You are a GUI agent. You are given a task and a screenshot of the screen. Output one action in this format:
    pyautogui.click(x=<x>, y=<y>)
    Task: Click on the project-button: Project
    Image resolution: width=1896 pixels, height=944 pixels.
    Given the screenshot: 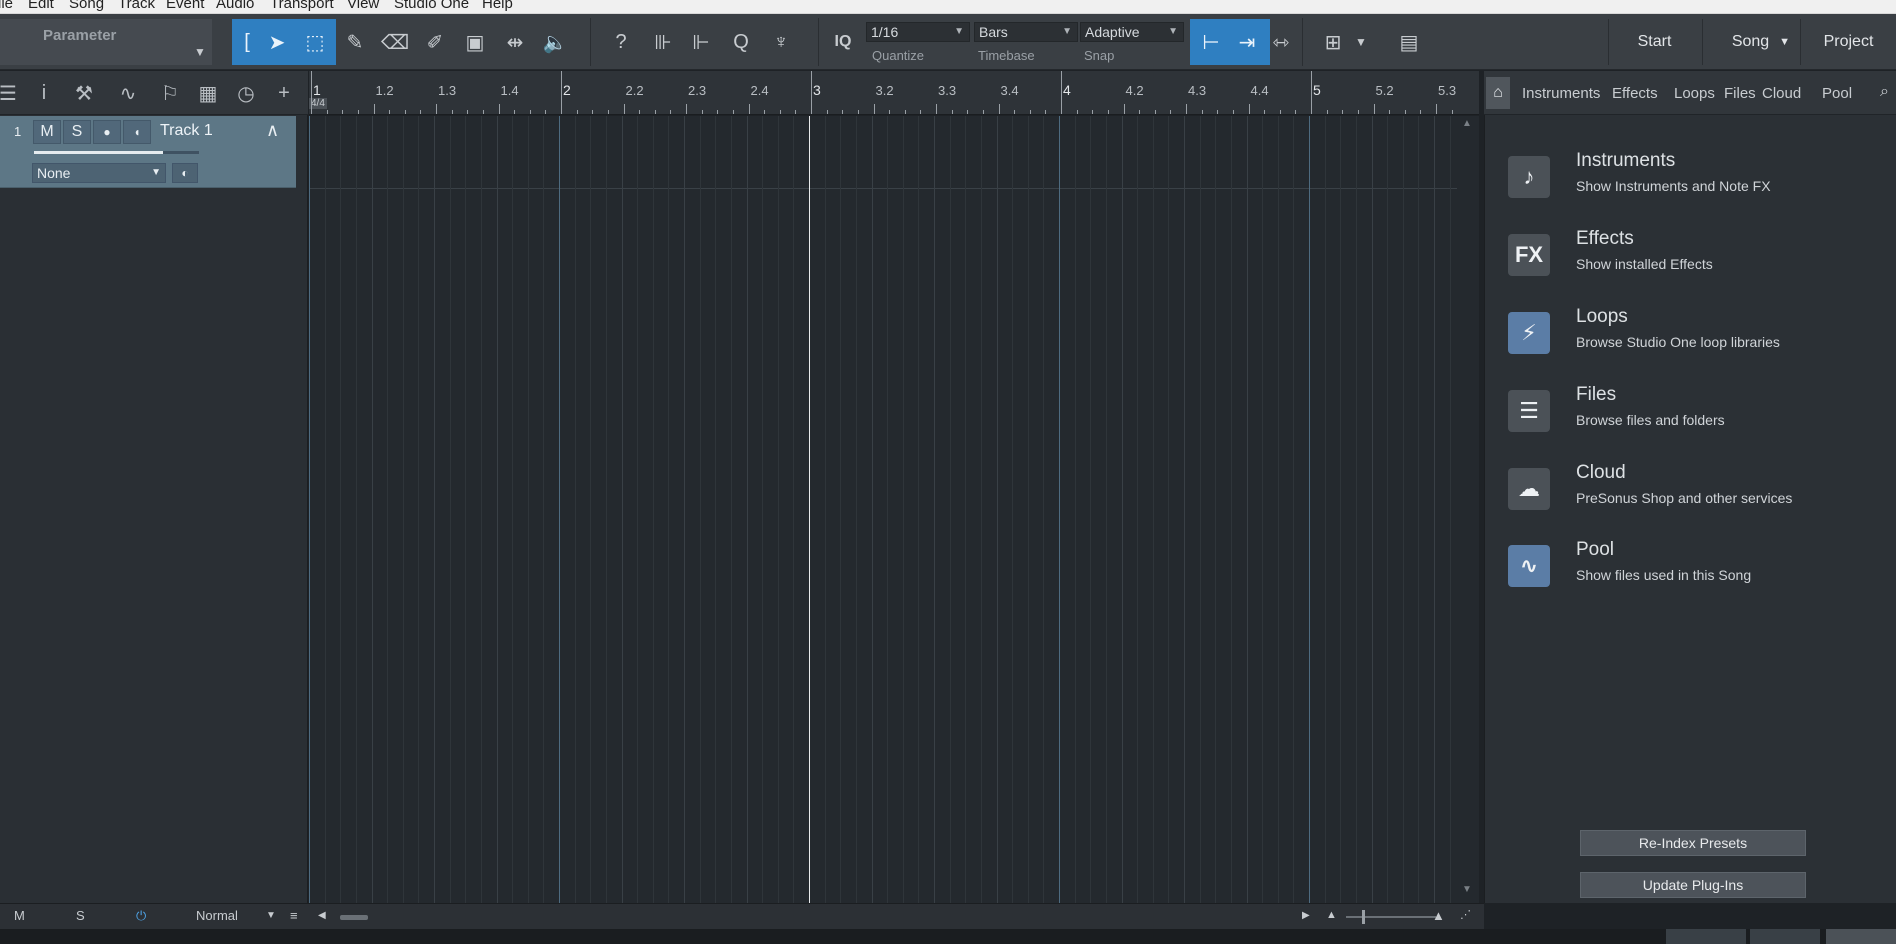 What is the action you would take?
    pyautogui.click(x=1848, y=42)
    